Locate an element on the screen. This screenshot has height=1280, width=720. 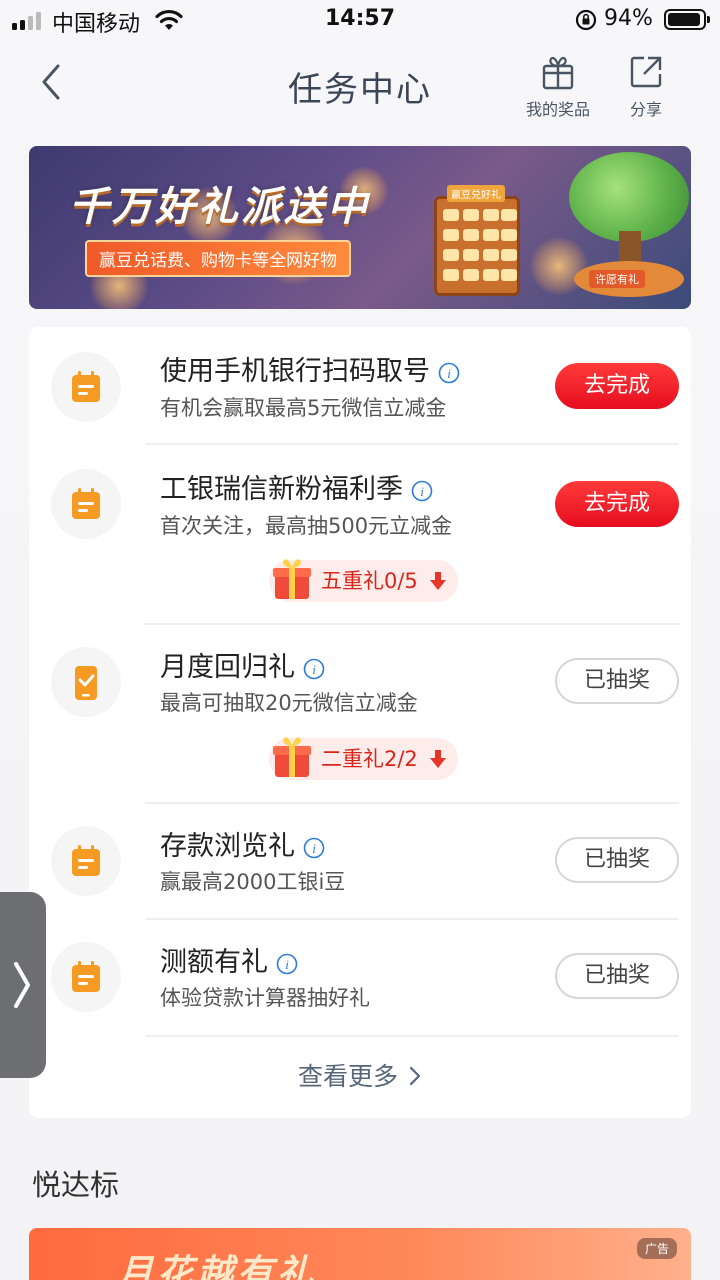
gift-progress-pill: 二重礼2/2 is located at coordinates (363, 758).